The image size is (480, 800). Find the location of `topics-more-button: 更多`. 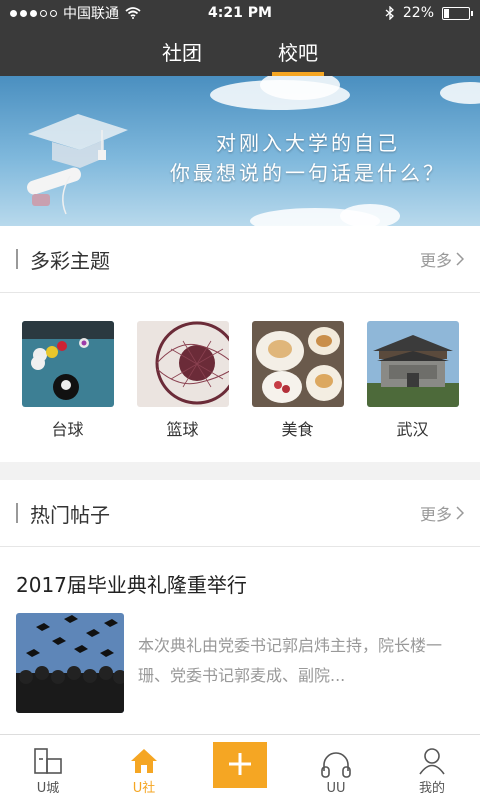

topics-more-button: 更多 is located at coordinates (442, 259).